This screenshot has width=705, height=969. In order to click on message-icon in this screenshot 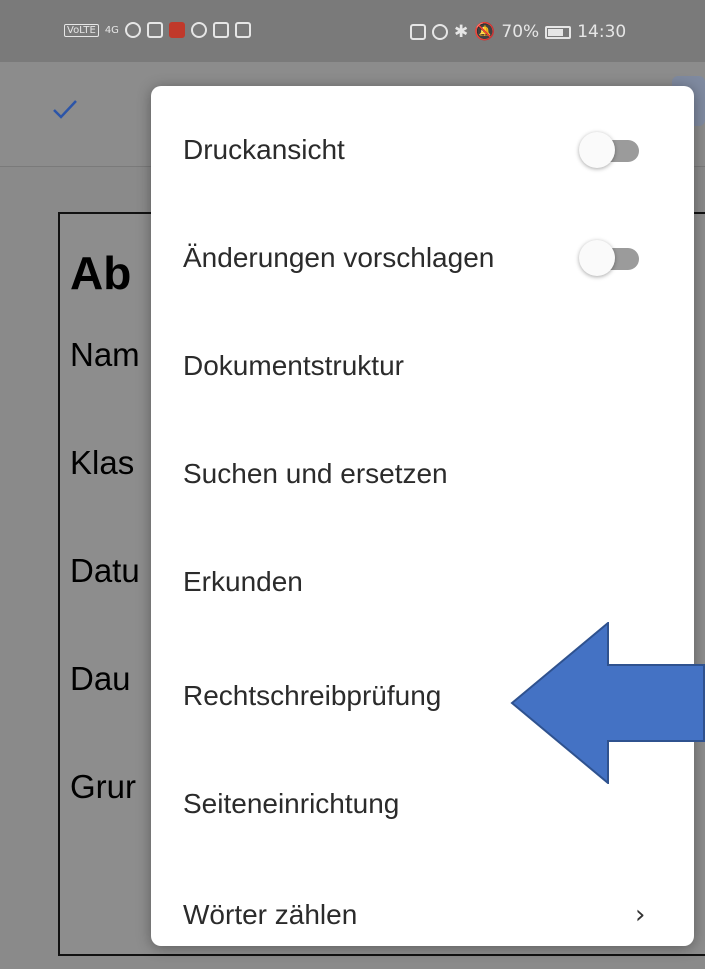, I will do `click(220, 30)`.